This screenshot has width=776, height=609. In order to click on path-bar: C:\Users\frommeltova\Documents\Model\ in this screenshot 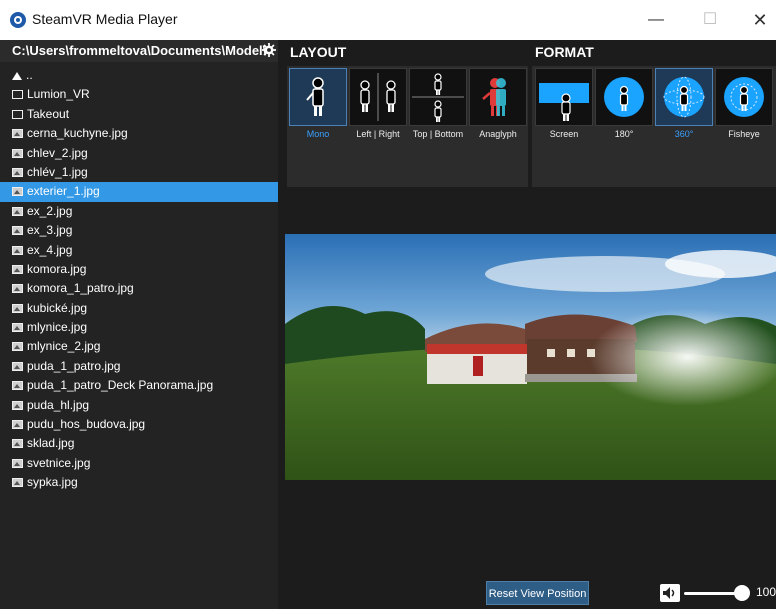, I will do `click(139, 51)`.